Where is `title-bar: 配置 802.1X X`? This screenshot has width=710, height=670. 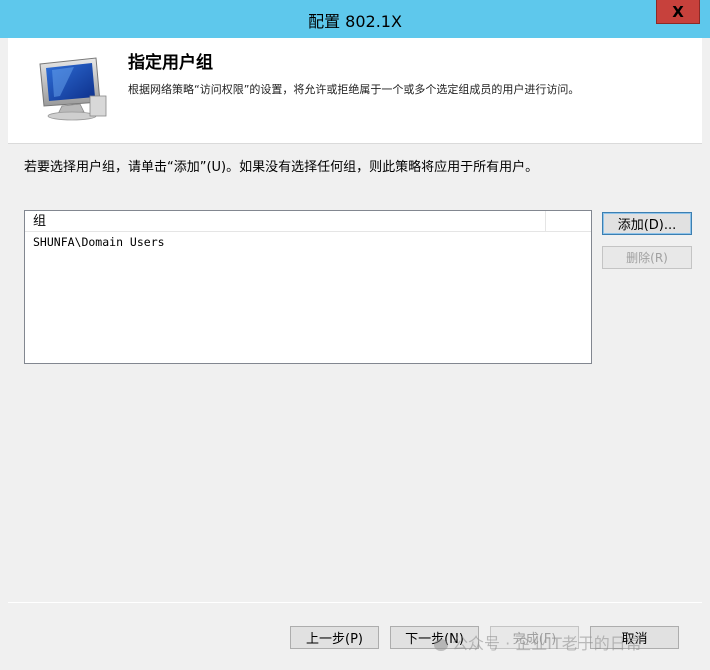 title-bar: 配置 802.1X X is located at coordinates (355, 19).